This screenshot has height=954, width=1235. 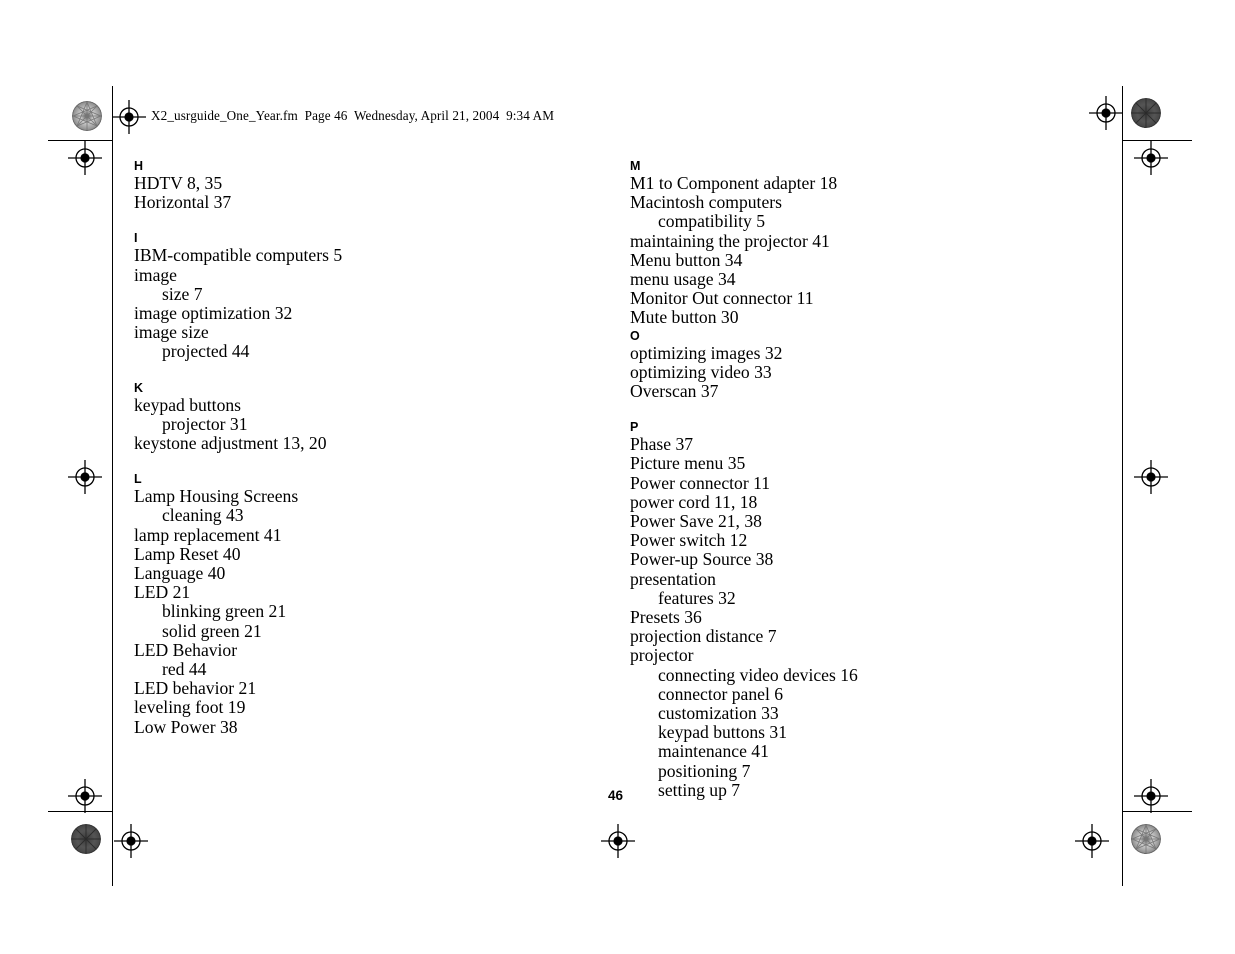 I want to click on index-entry: maintaining the projector 41, so click(x=730, y=240).